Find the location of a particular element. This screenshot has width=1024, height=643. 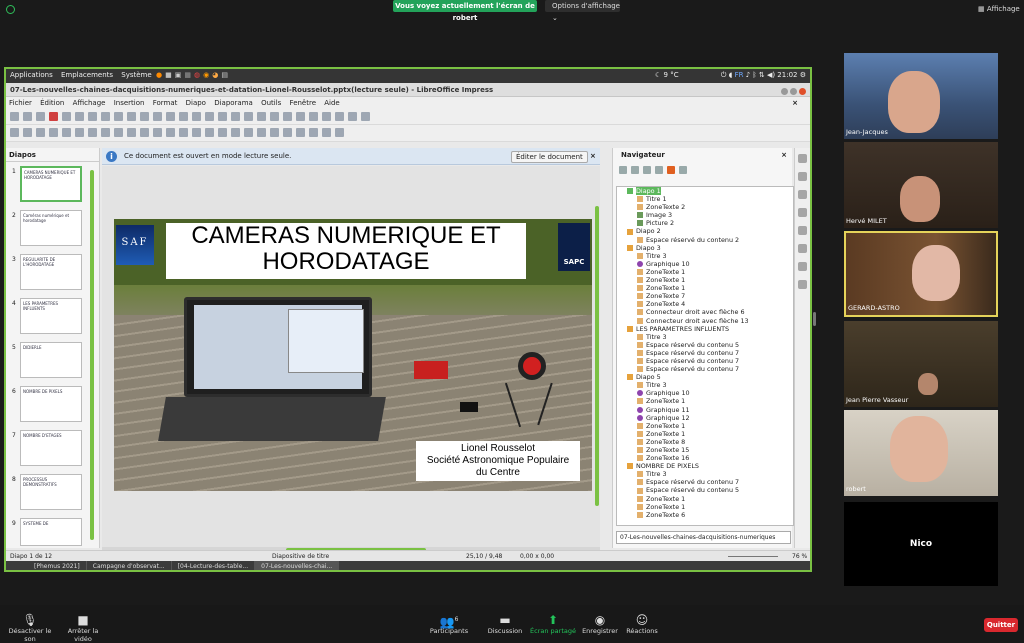

crop-icon is located at coordinates (287, 132).